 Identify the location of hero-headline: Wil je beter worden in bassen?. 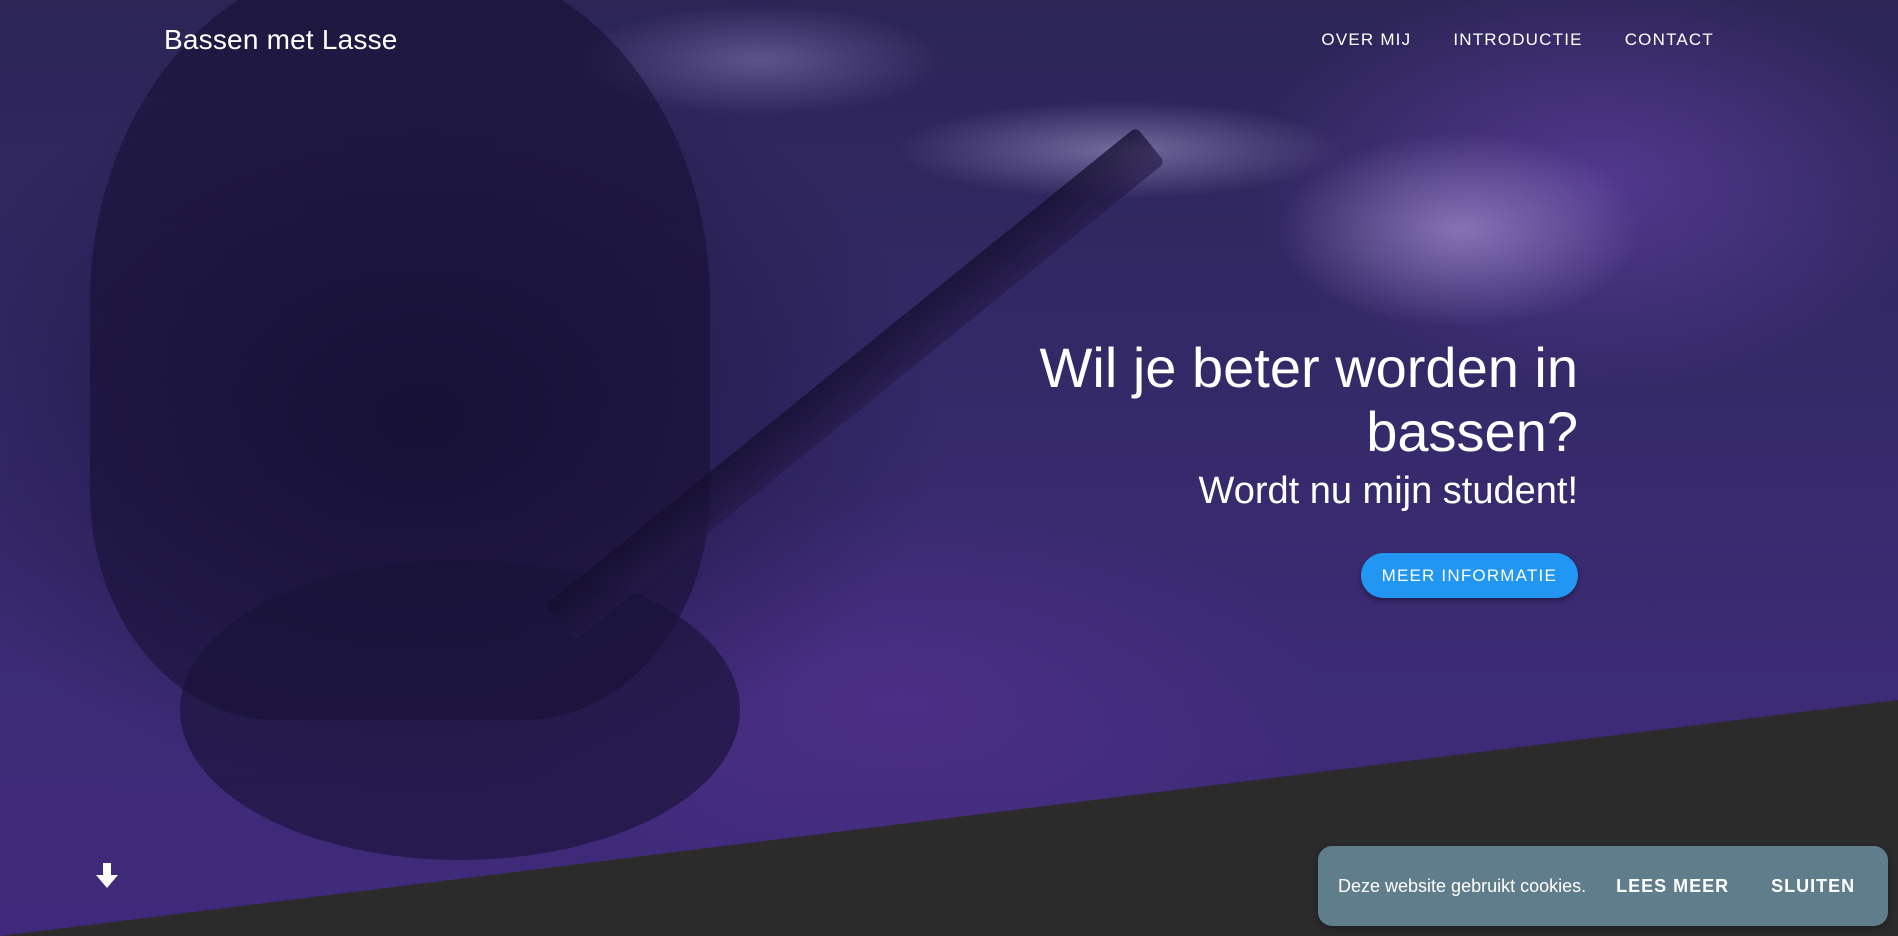
(1308, 399).